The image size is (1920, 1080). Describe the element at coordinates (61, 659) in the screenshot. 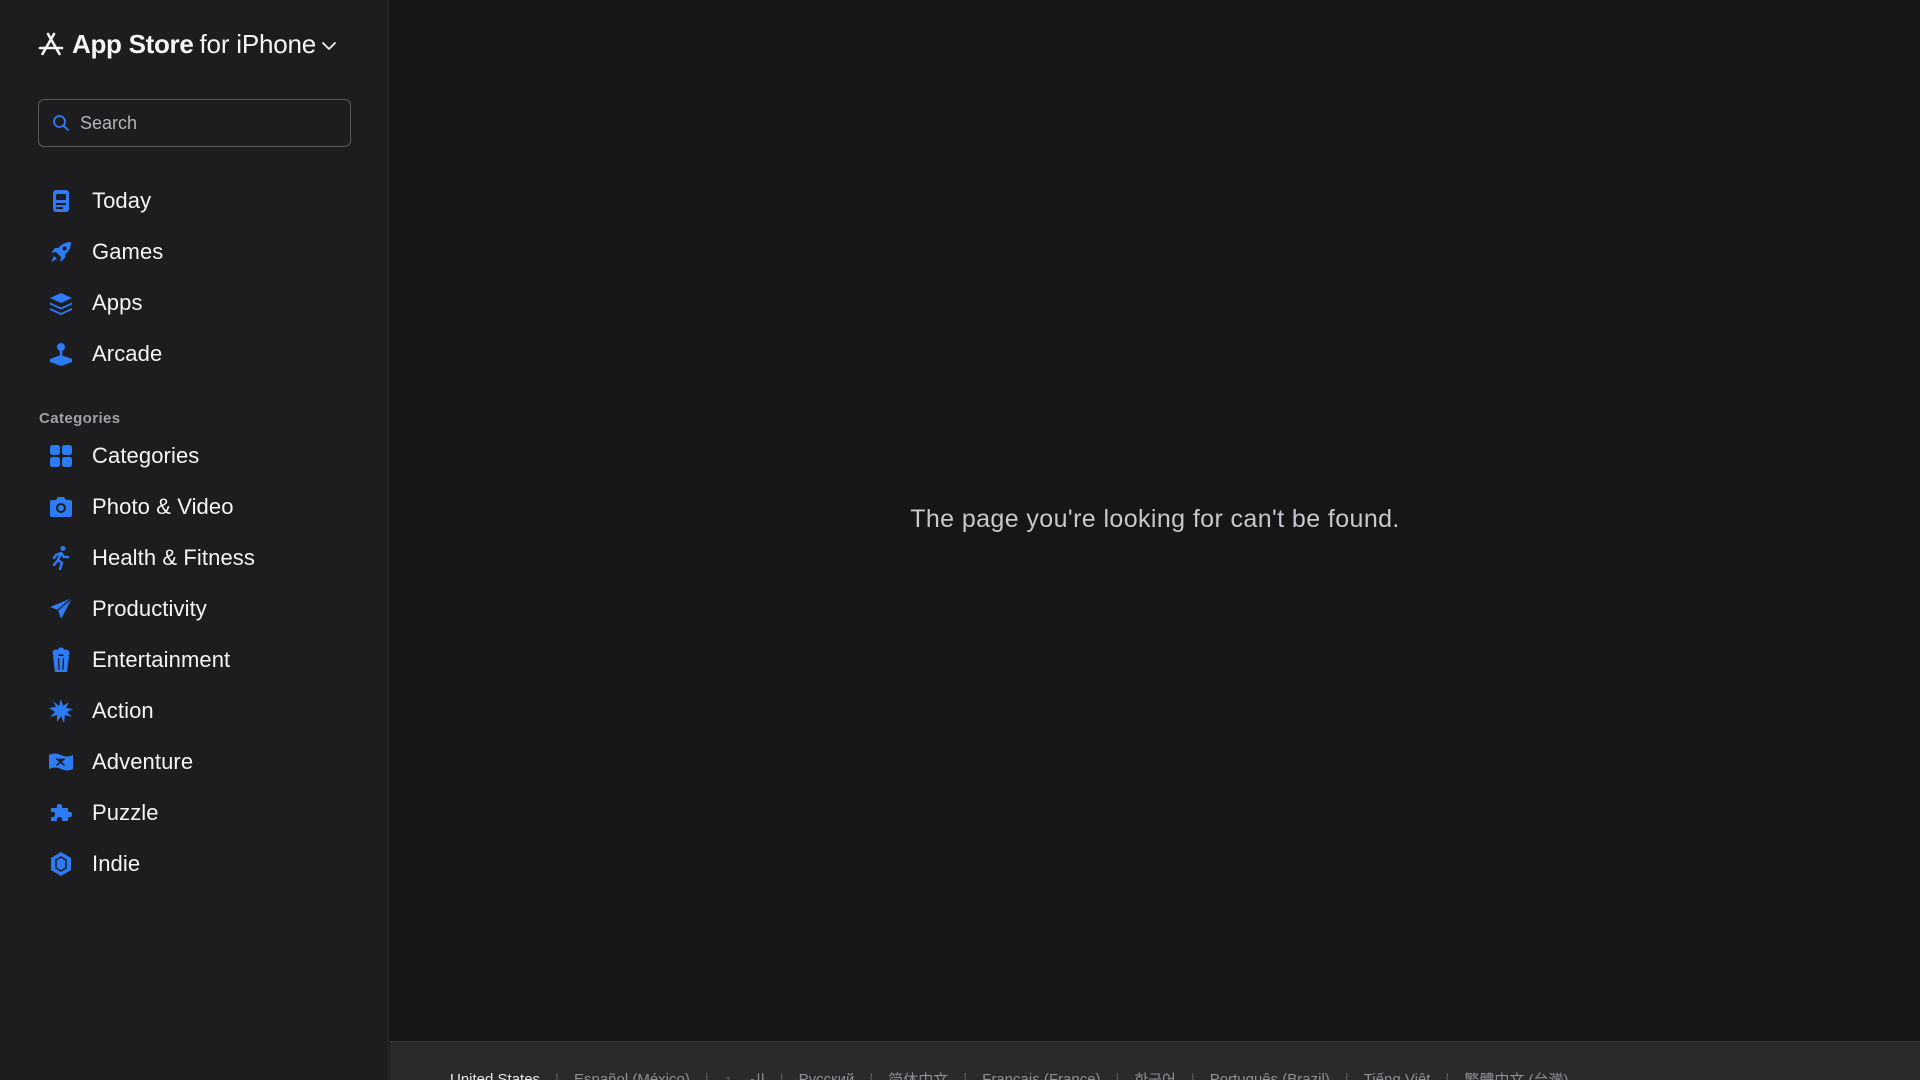

I see `popcorn-icon` at that location.